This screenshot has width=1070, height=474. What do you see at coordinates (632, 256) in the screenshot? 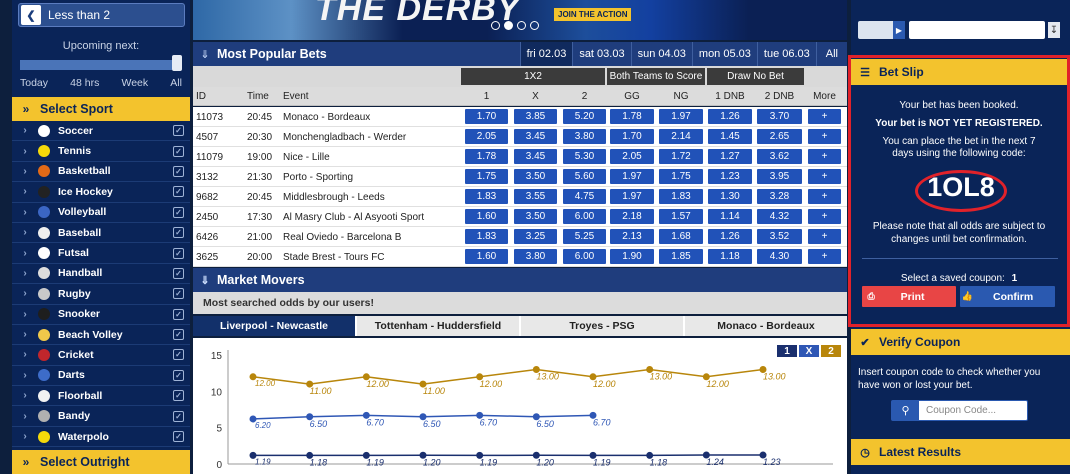
I see `odds-button: 1.90` at bounding box center [632, 256].